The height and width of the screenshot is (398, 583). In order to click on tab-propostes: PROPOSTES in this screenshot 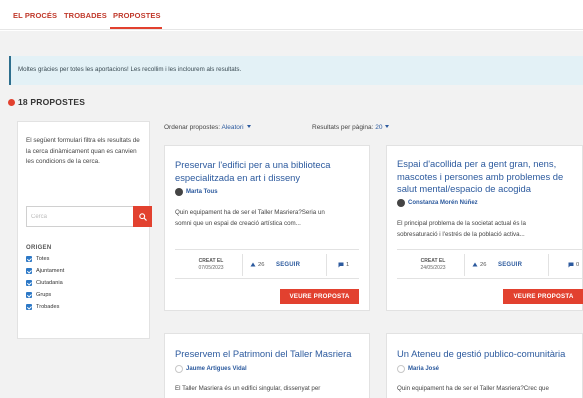, I will do `click(137, 15)`.